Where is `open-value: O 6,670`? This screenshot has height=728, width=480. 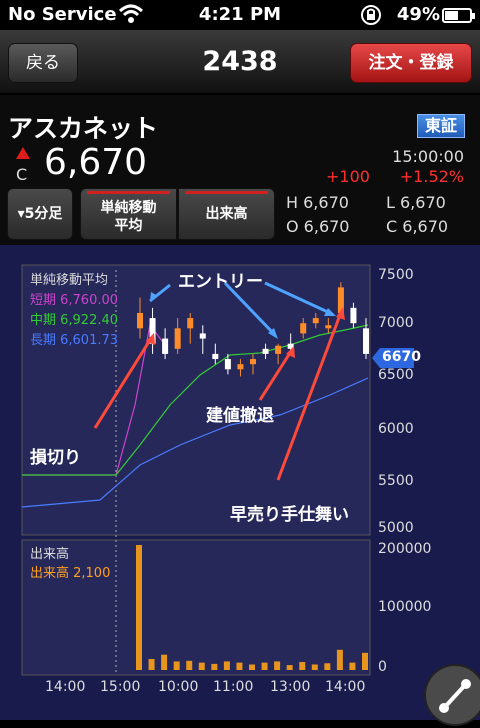 open-value: O 6,670 is located at coordinates (318, 226).